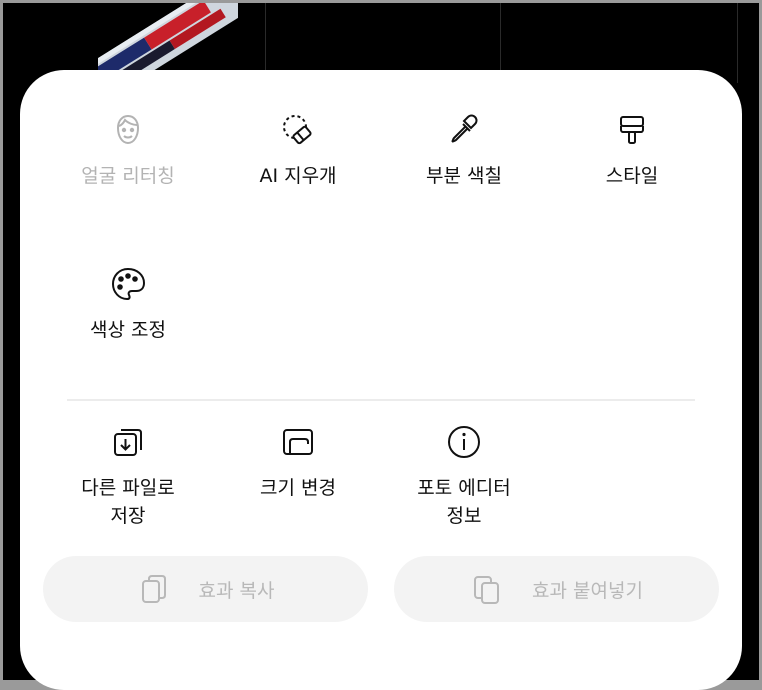 The width and height of the screenshot is (762, 690). What do you see at coordinates (298, 442) in the screenshot?
I see `resize-icon` at bounding box center [298, 442].